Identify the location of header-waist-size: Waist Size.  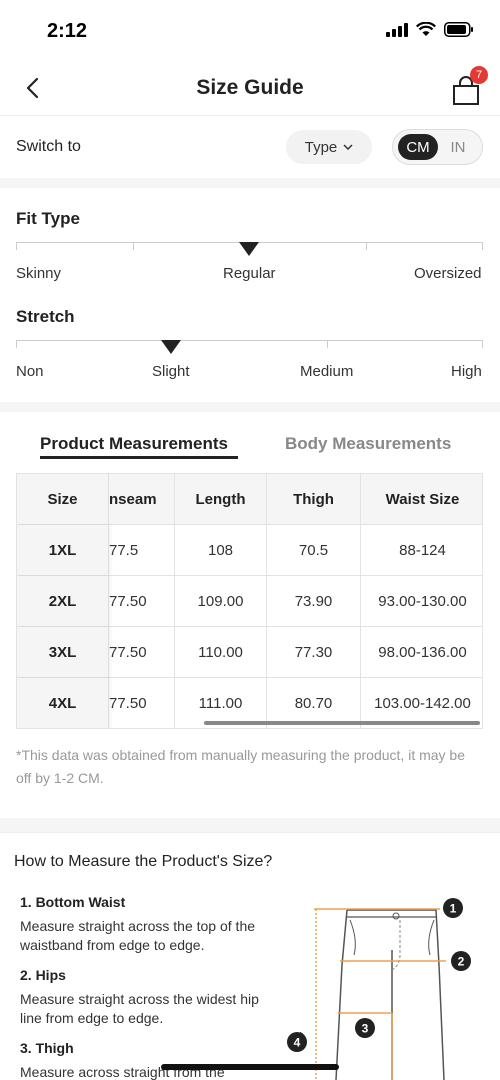
(421, 499).